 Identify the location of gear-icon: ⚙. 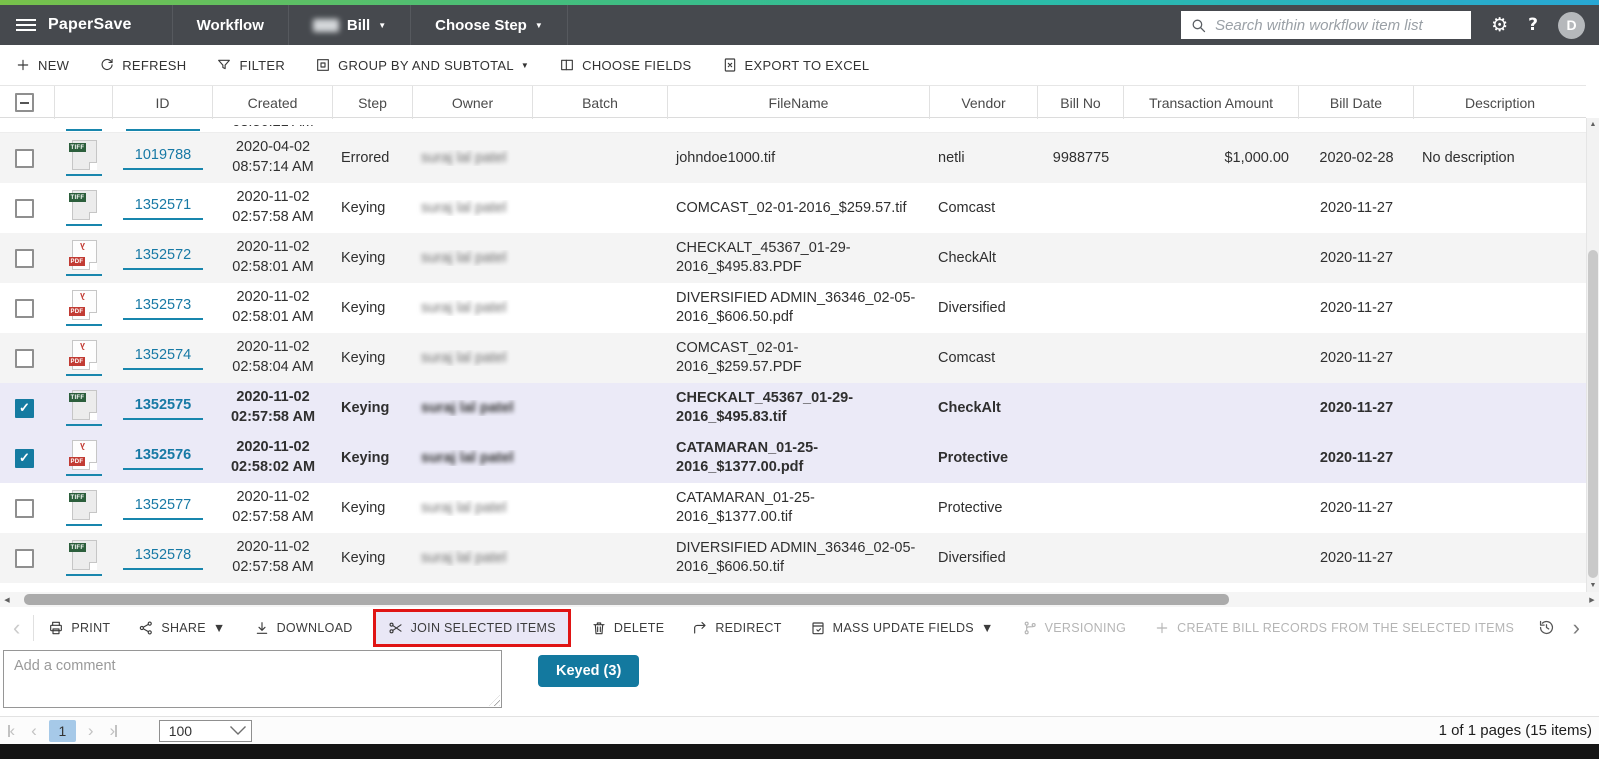
(1499, 25).